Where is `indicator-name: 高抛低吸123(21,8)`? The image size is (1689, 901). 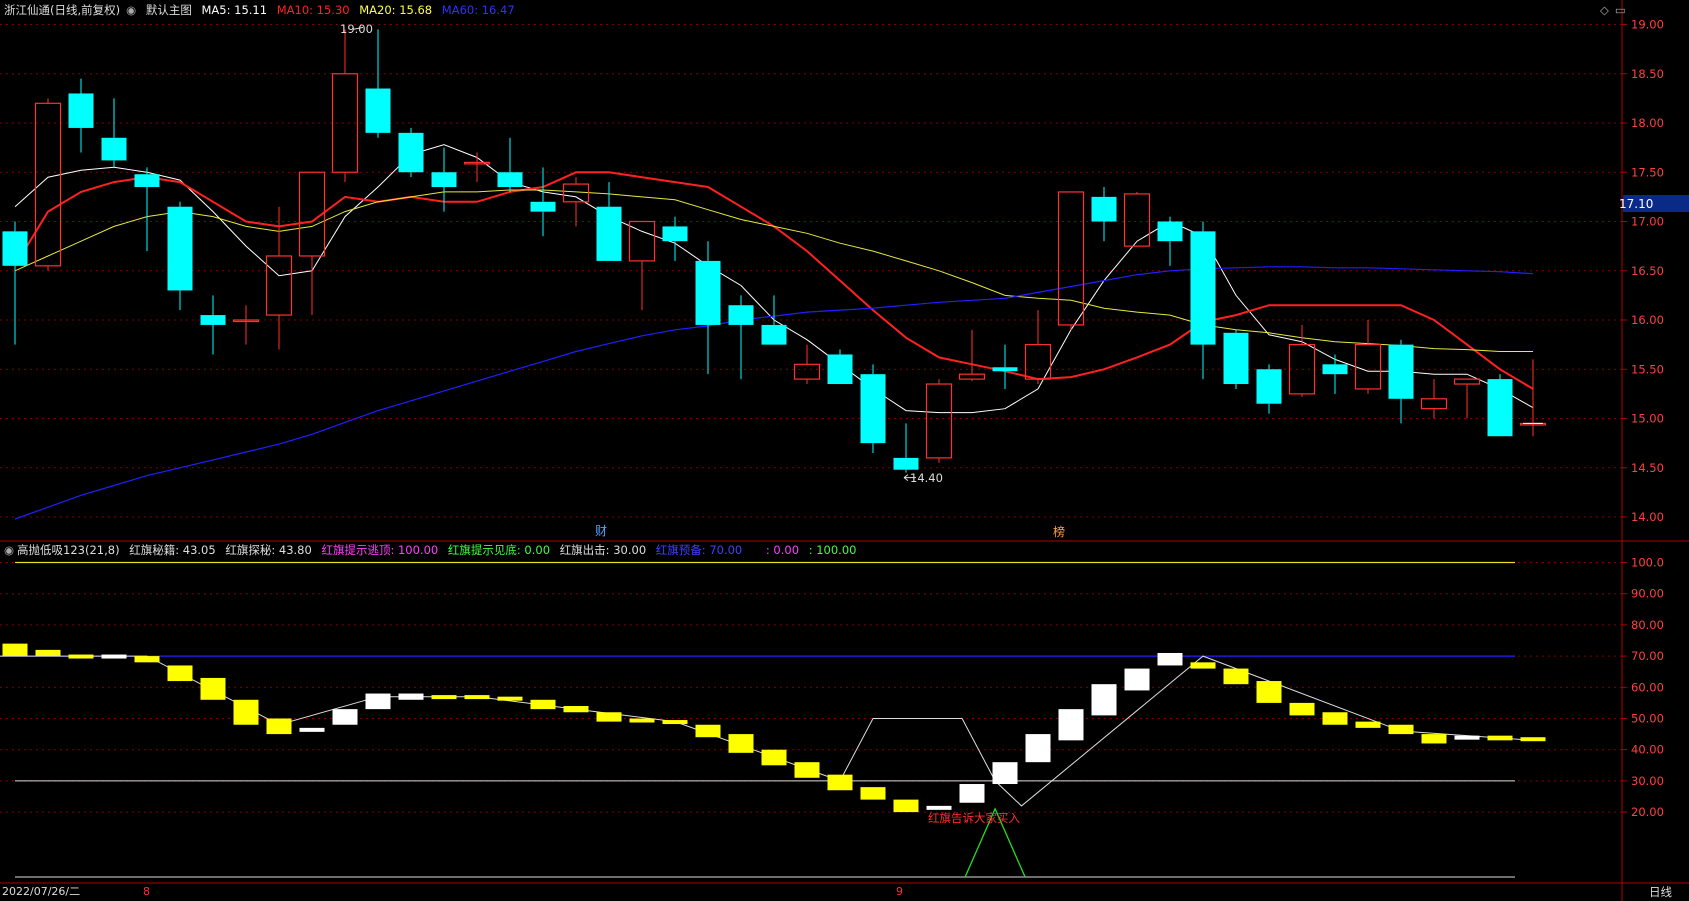 indicator-name: 高抛低吸123(21,8) is located at coordinates (68, 550).